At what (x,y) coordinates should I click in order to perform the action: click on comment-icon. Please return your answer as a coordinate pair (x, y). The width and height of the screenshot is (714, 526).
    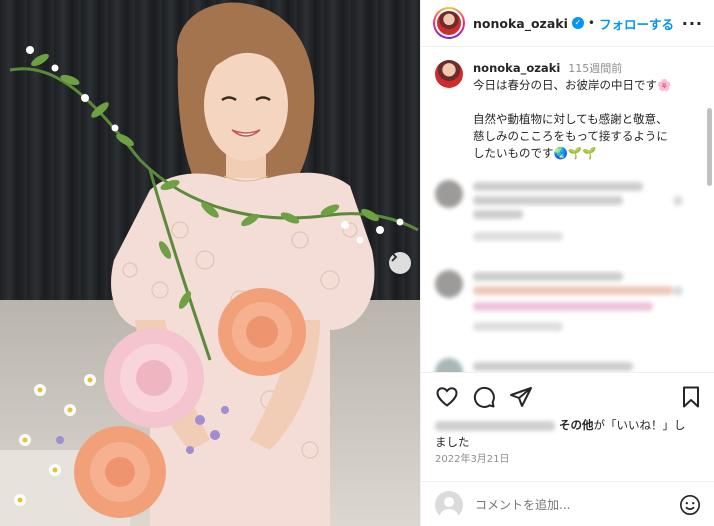
    Looking at the image, I should click on (484, 397).